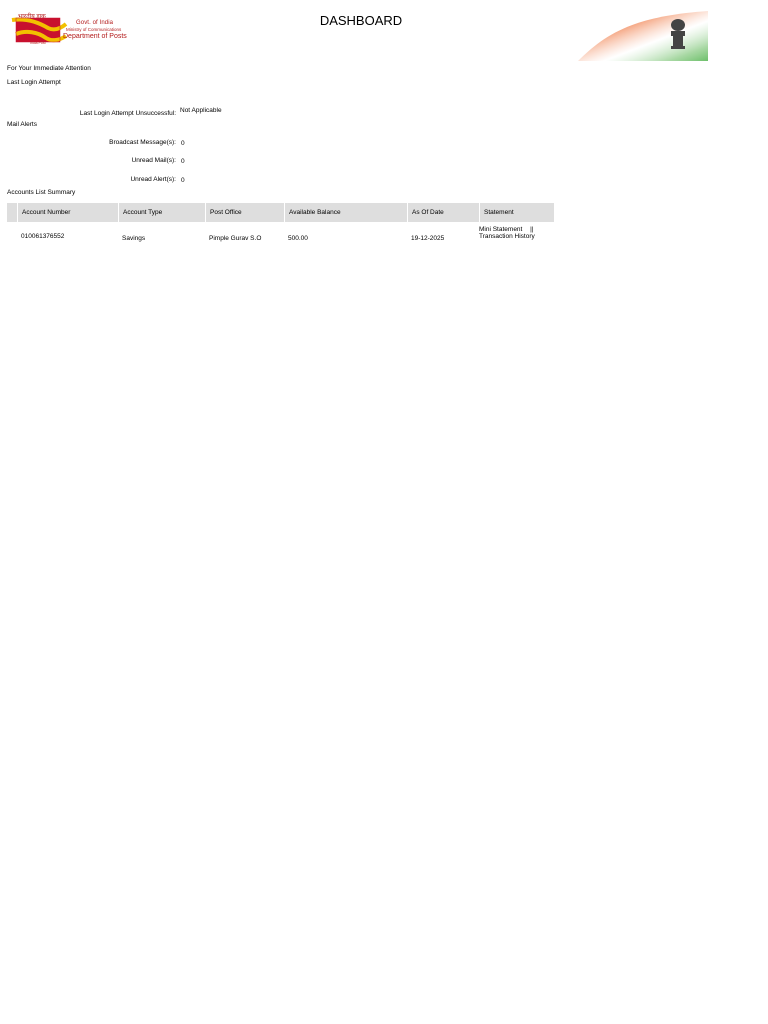 The image size is (768, 1024). I want to click on account-number-cell: 010061376552, so click(42, 236).